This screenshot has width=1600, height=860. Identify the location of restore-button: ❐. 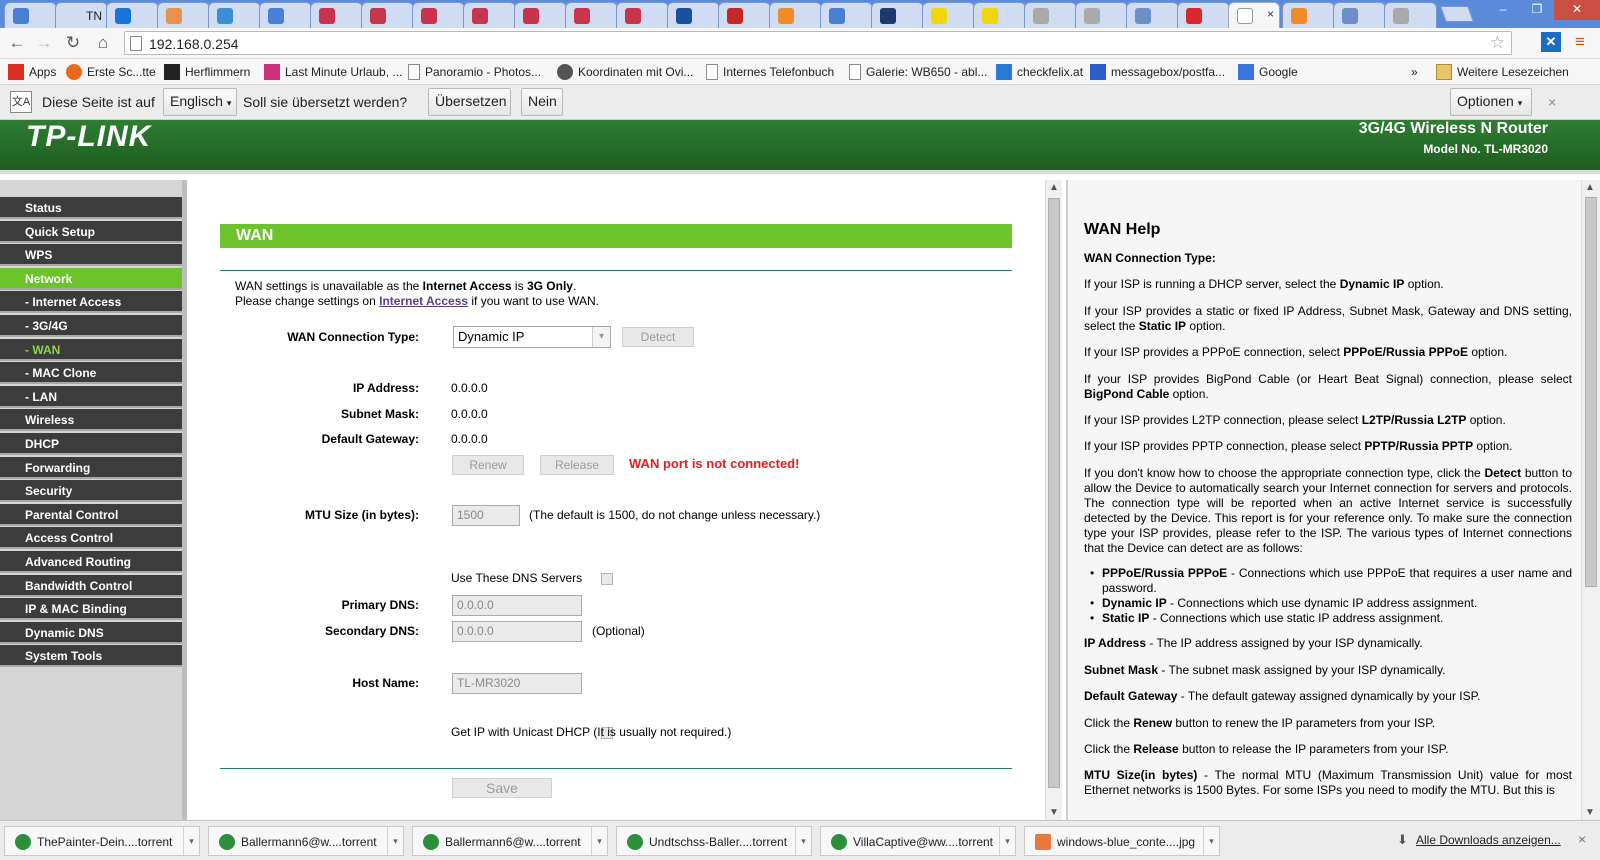
(1537, 10).